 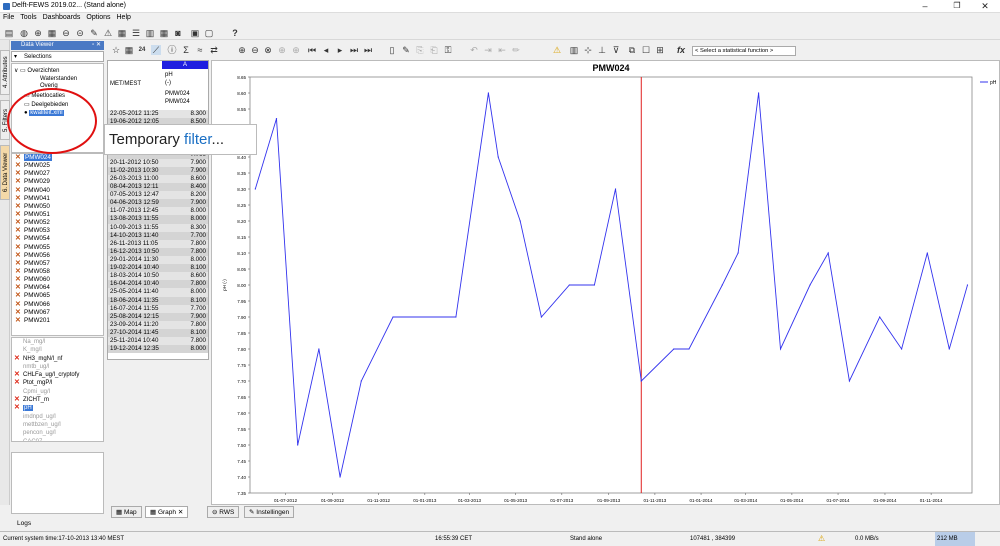 What do you see at coordinates (925, 6) in the screenshot?
I see `minimize-button: –` at bounding box center [925, 6].